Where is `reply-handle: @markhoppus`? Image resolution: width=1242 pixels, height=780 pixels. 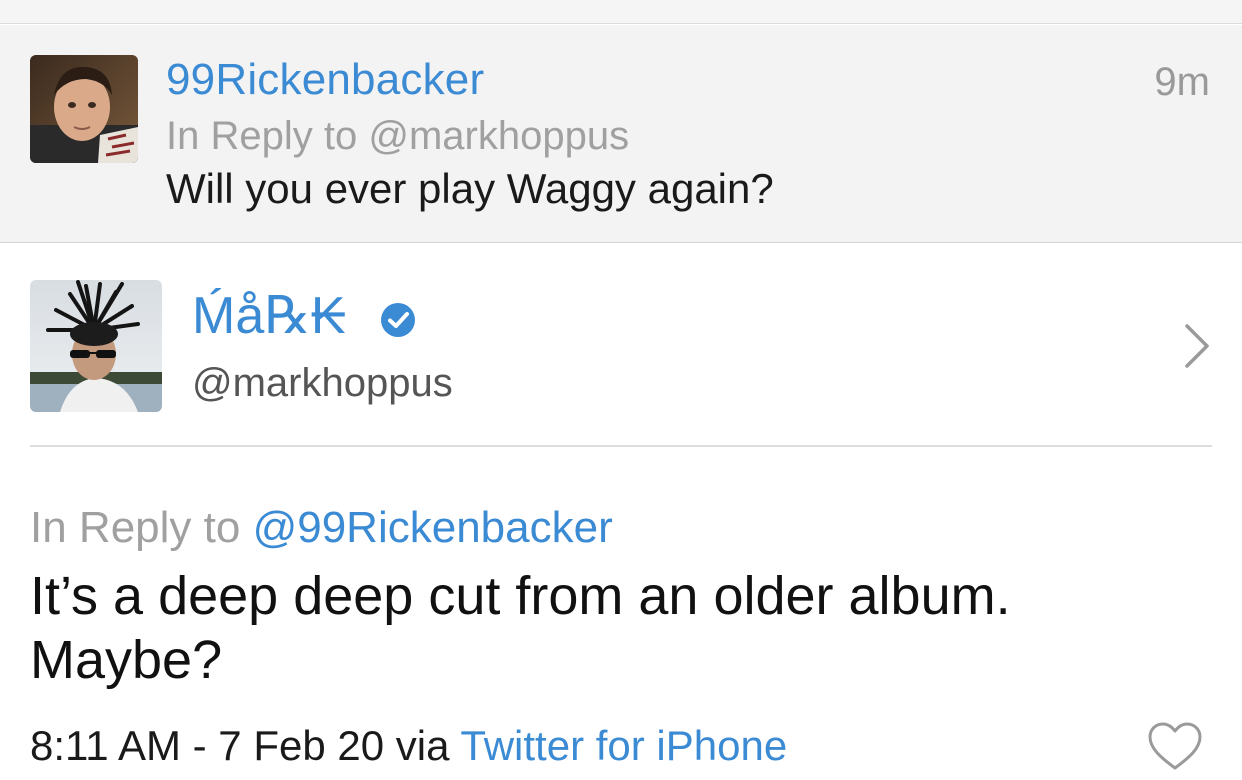
reply-handle: @markhoppus is located at coordinates (499, 136).